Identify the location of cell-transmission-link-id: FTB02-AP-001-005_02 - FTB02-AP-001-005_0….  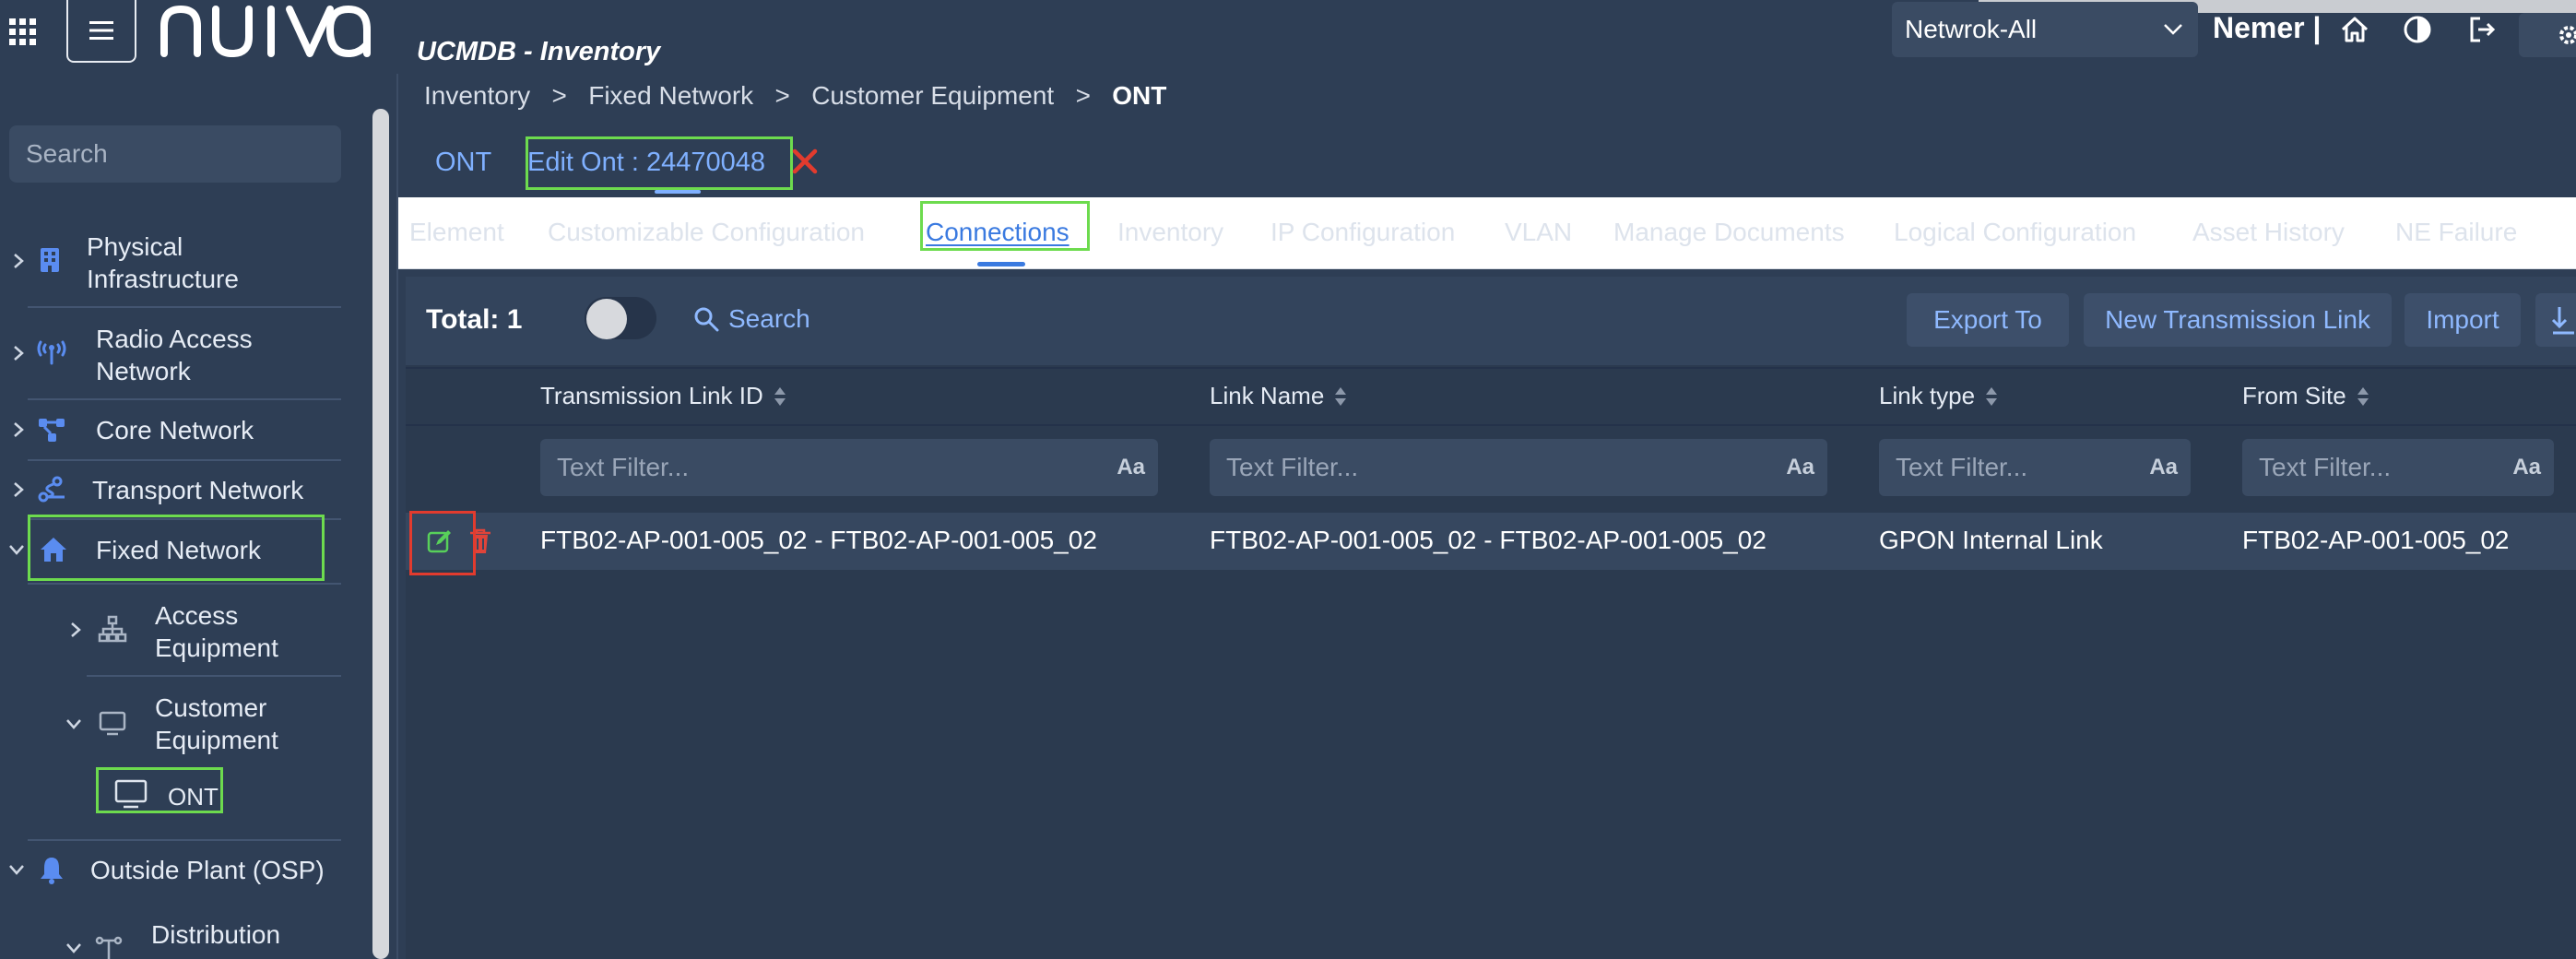
(818, 540).